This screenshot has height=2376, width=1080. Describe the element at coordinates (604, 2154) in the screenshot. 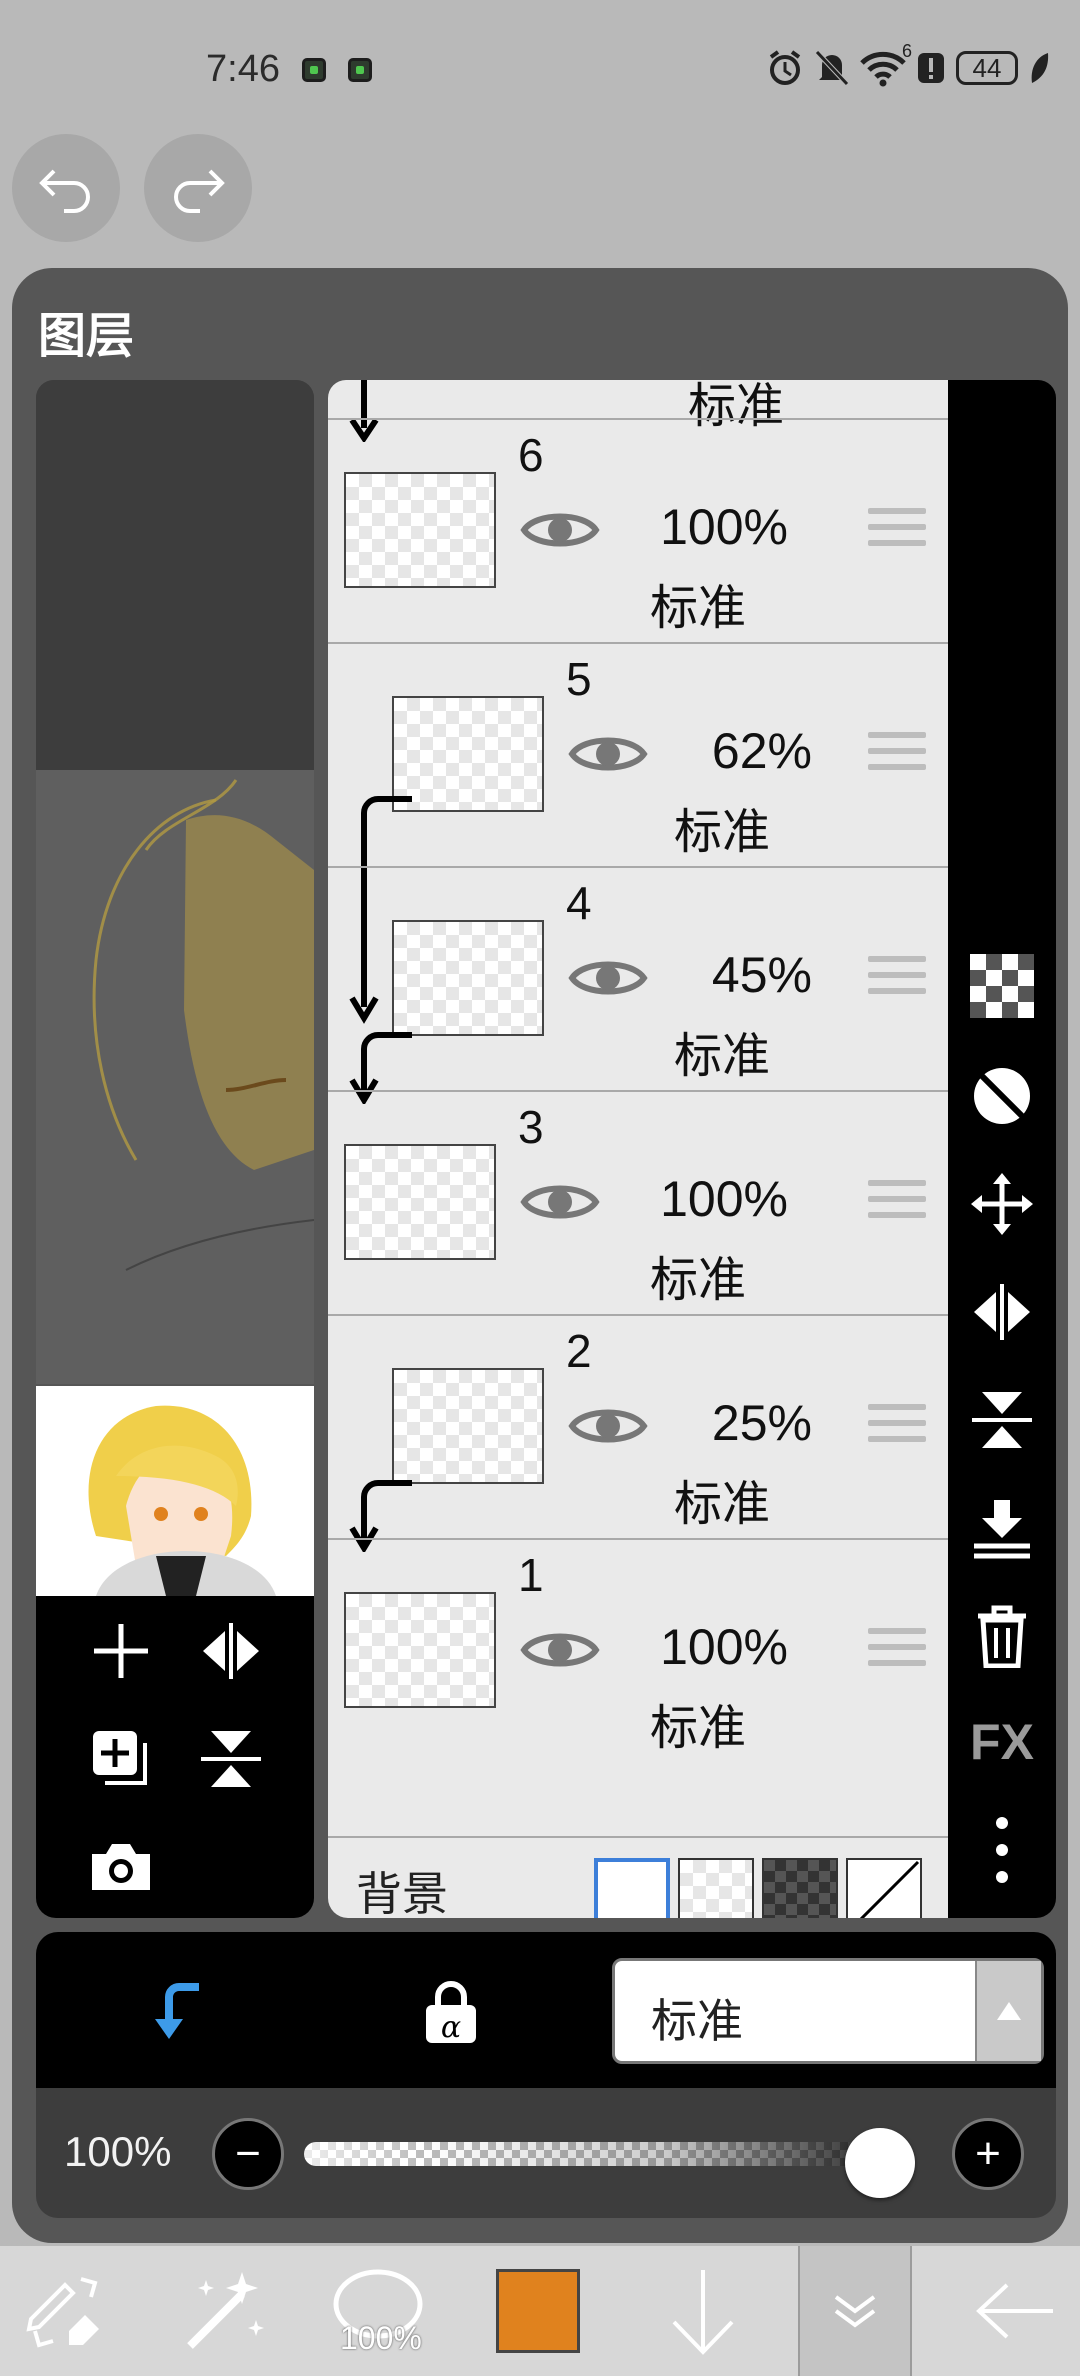

I see `opacity-slider` at that location.